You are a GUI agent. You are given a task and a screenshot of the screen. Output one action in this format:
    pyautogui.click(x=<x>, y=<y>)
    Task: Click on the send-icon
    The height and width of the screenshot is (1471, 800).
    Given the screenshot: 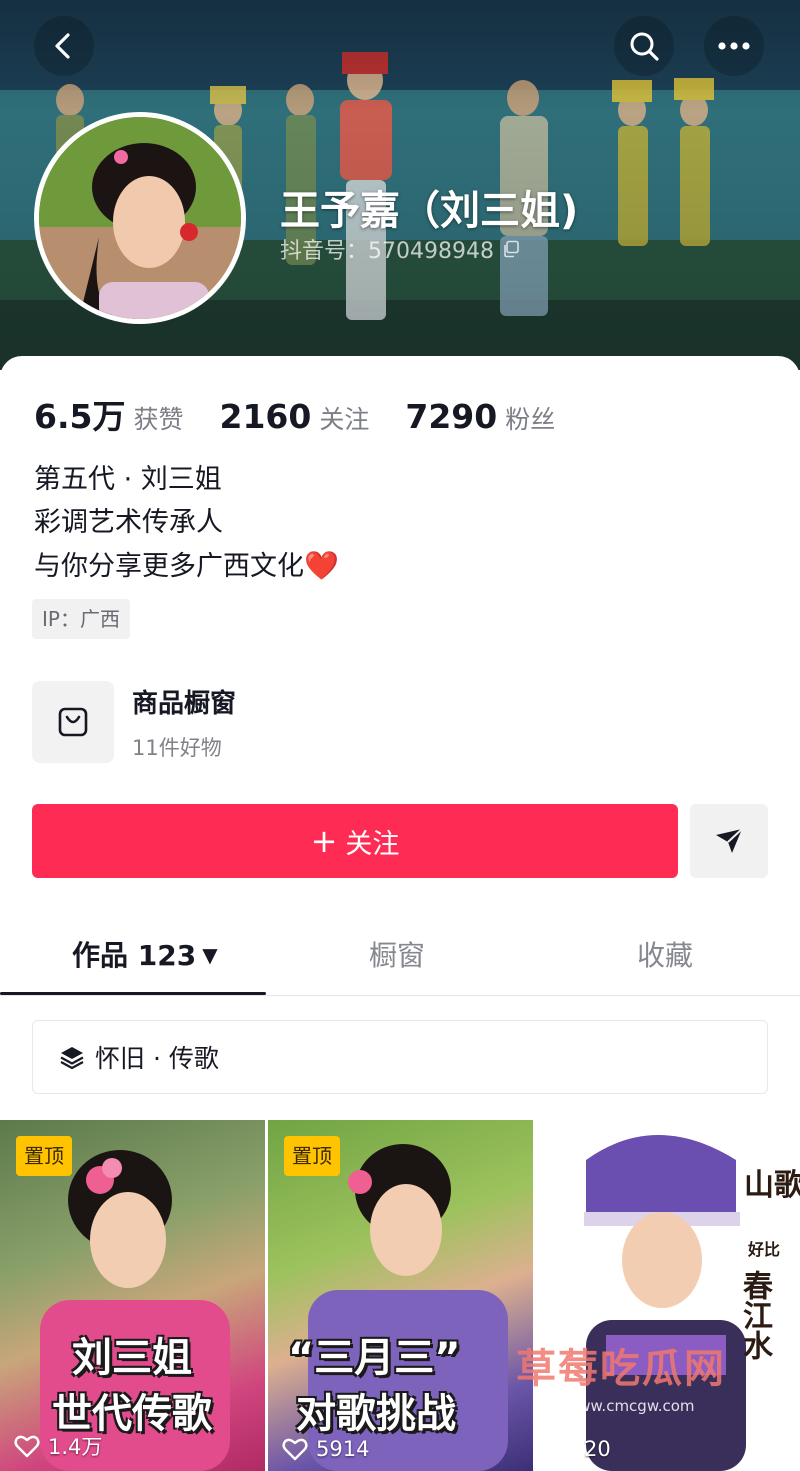 What is the action you would take?
    pyautogui.click(x=729, y=840)
    